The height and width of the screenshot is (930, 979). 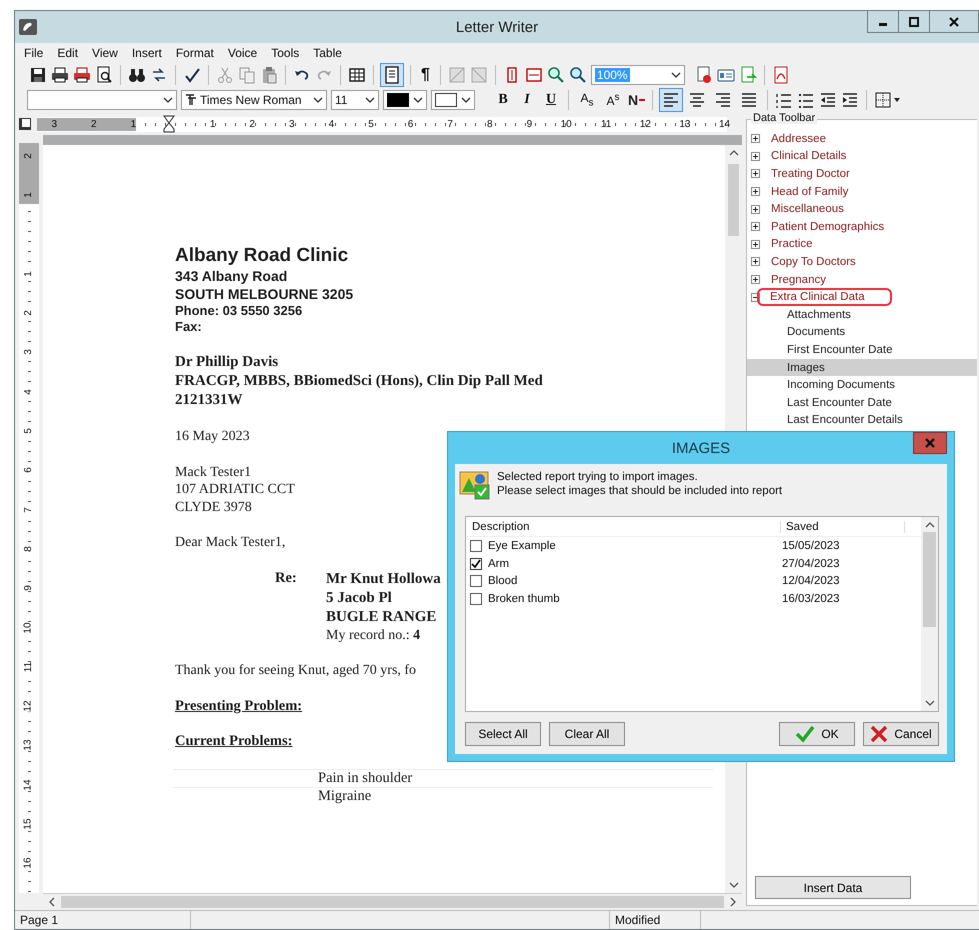 What do you see at coordinates (522, 546) in the screenshot?
I see `image-description: Eye Example` at bounding box center [522, 546].